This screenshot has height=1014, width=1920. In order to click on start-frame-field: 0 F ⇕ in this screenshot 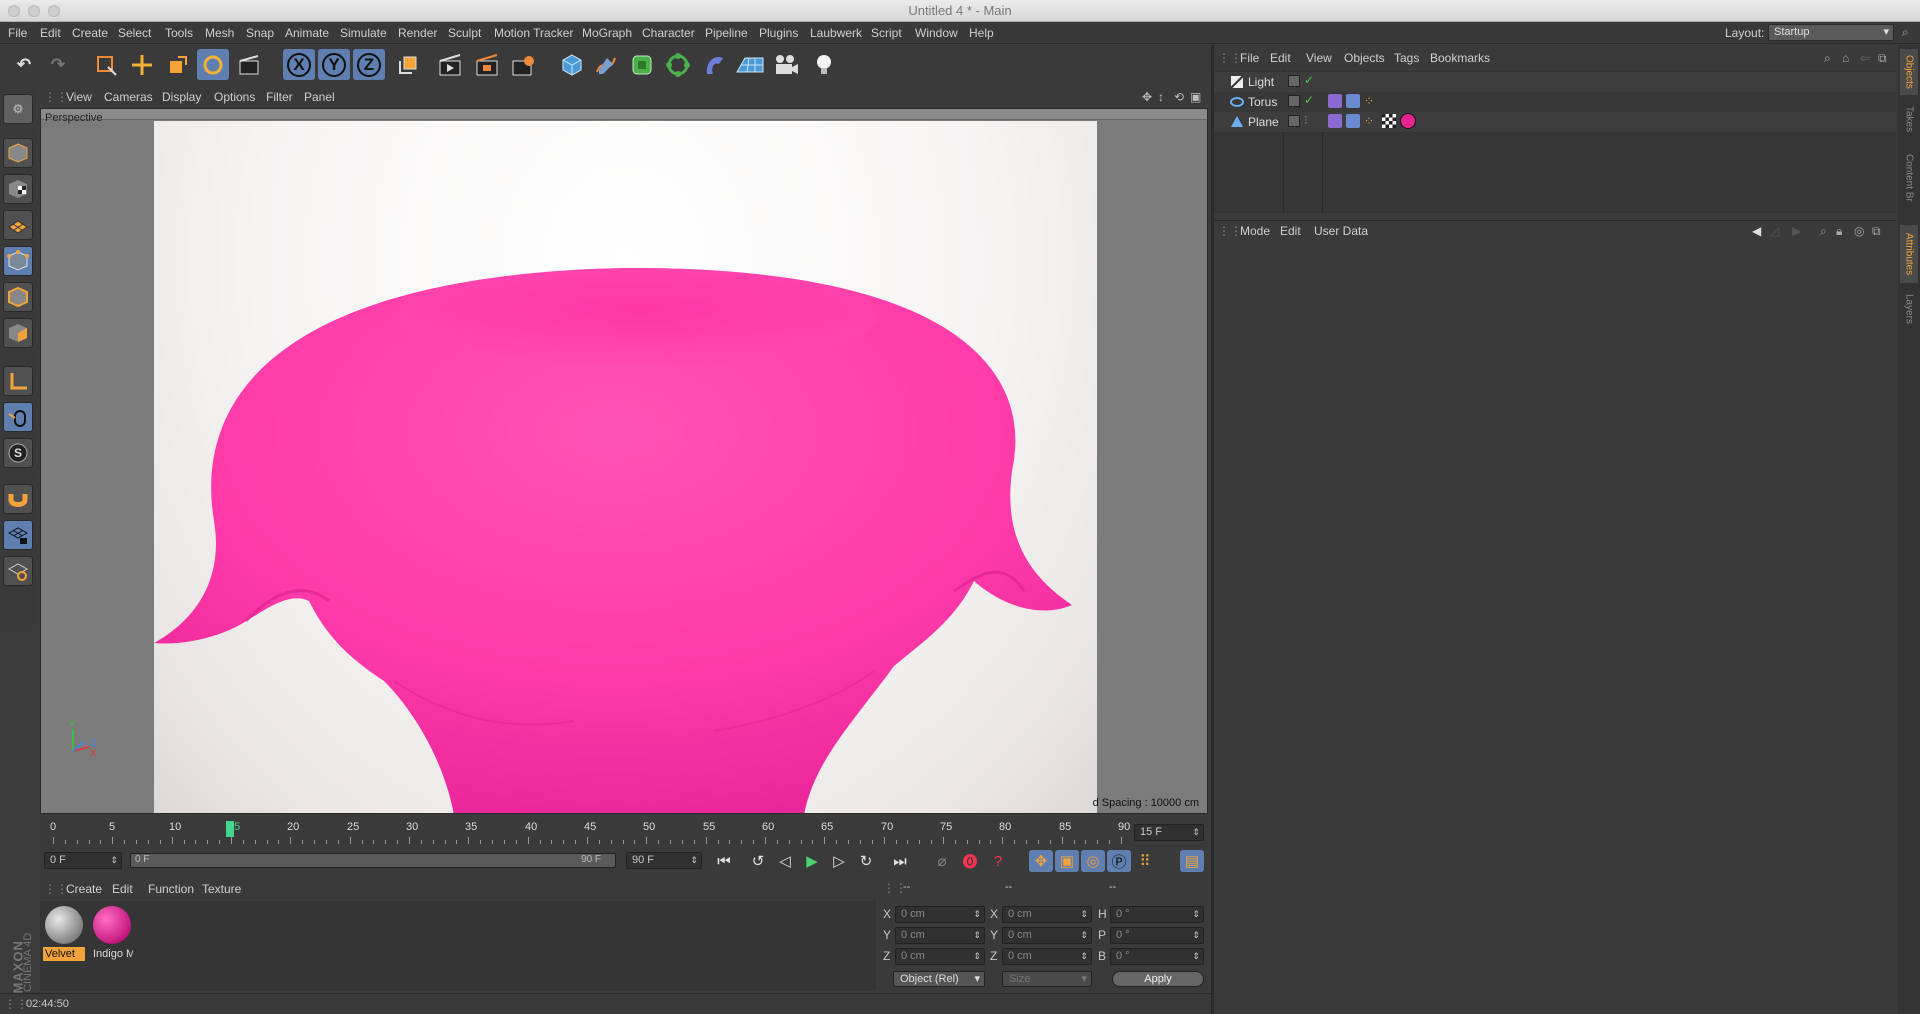, I will do `click(83, 860)`.